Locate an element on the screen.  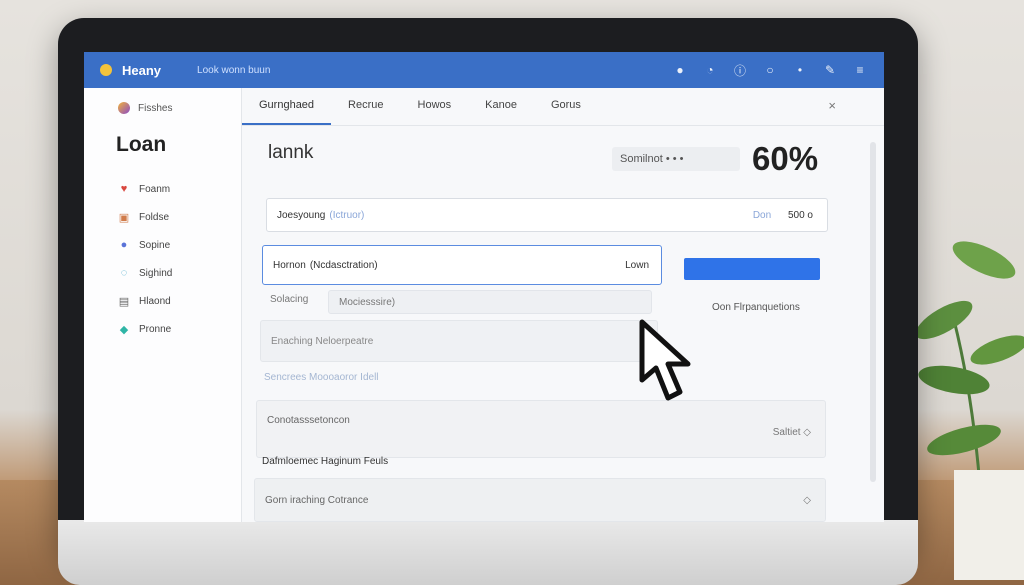
field-hint: (Ncdasctration) is located at coordinates (343, 265).